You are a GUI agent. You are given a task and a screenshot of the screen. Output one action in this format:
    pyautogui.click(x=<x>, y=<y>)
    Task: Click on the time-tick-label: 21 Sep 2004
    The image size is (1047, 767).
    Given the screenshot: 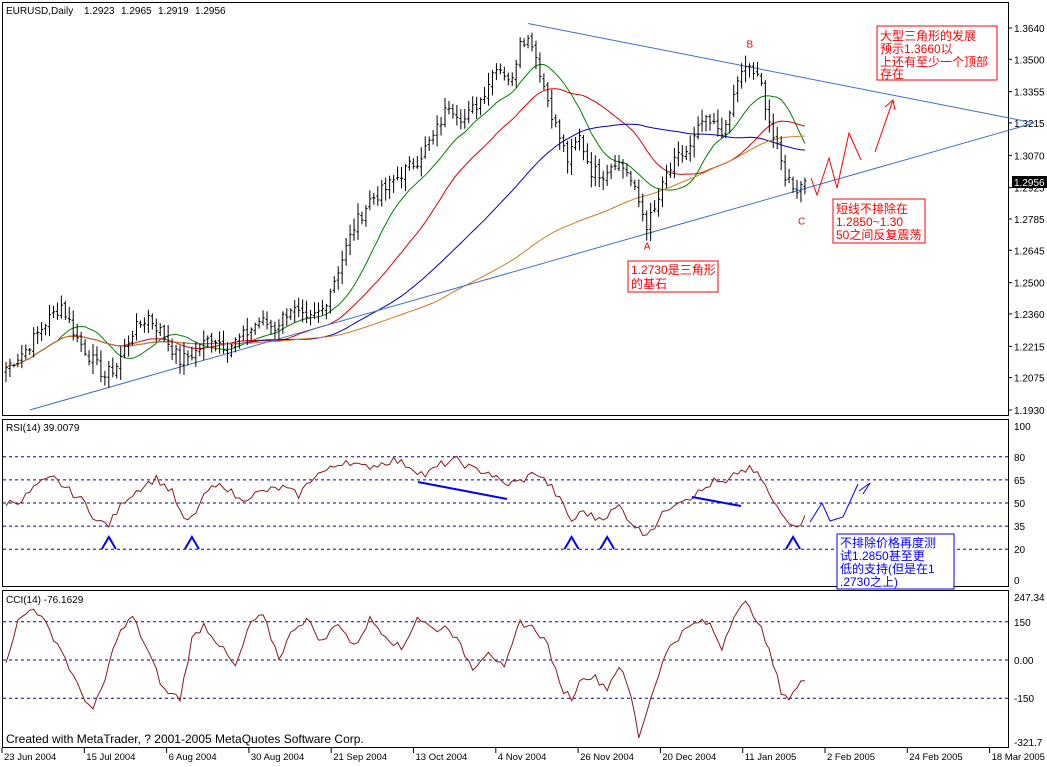 What is the action you would take?
    pyautogui.click(x=360, y=757)
    